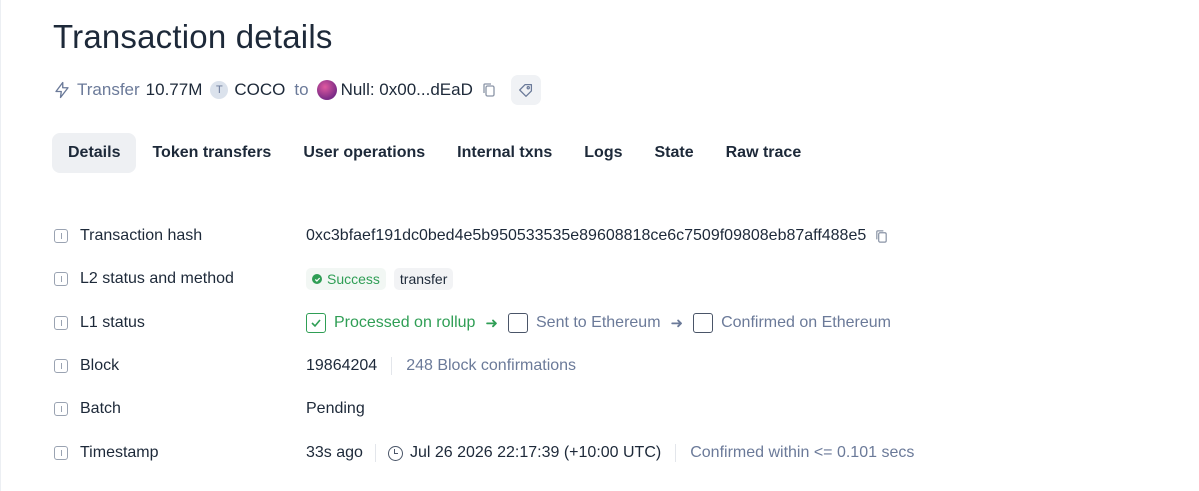  I want to click on check-circle-icon, so click(317, 279).